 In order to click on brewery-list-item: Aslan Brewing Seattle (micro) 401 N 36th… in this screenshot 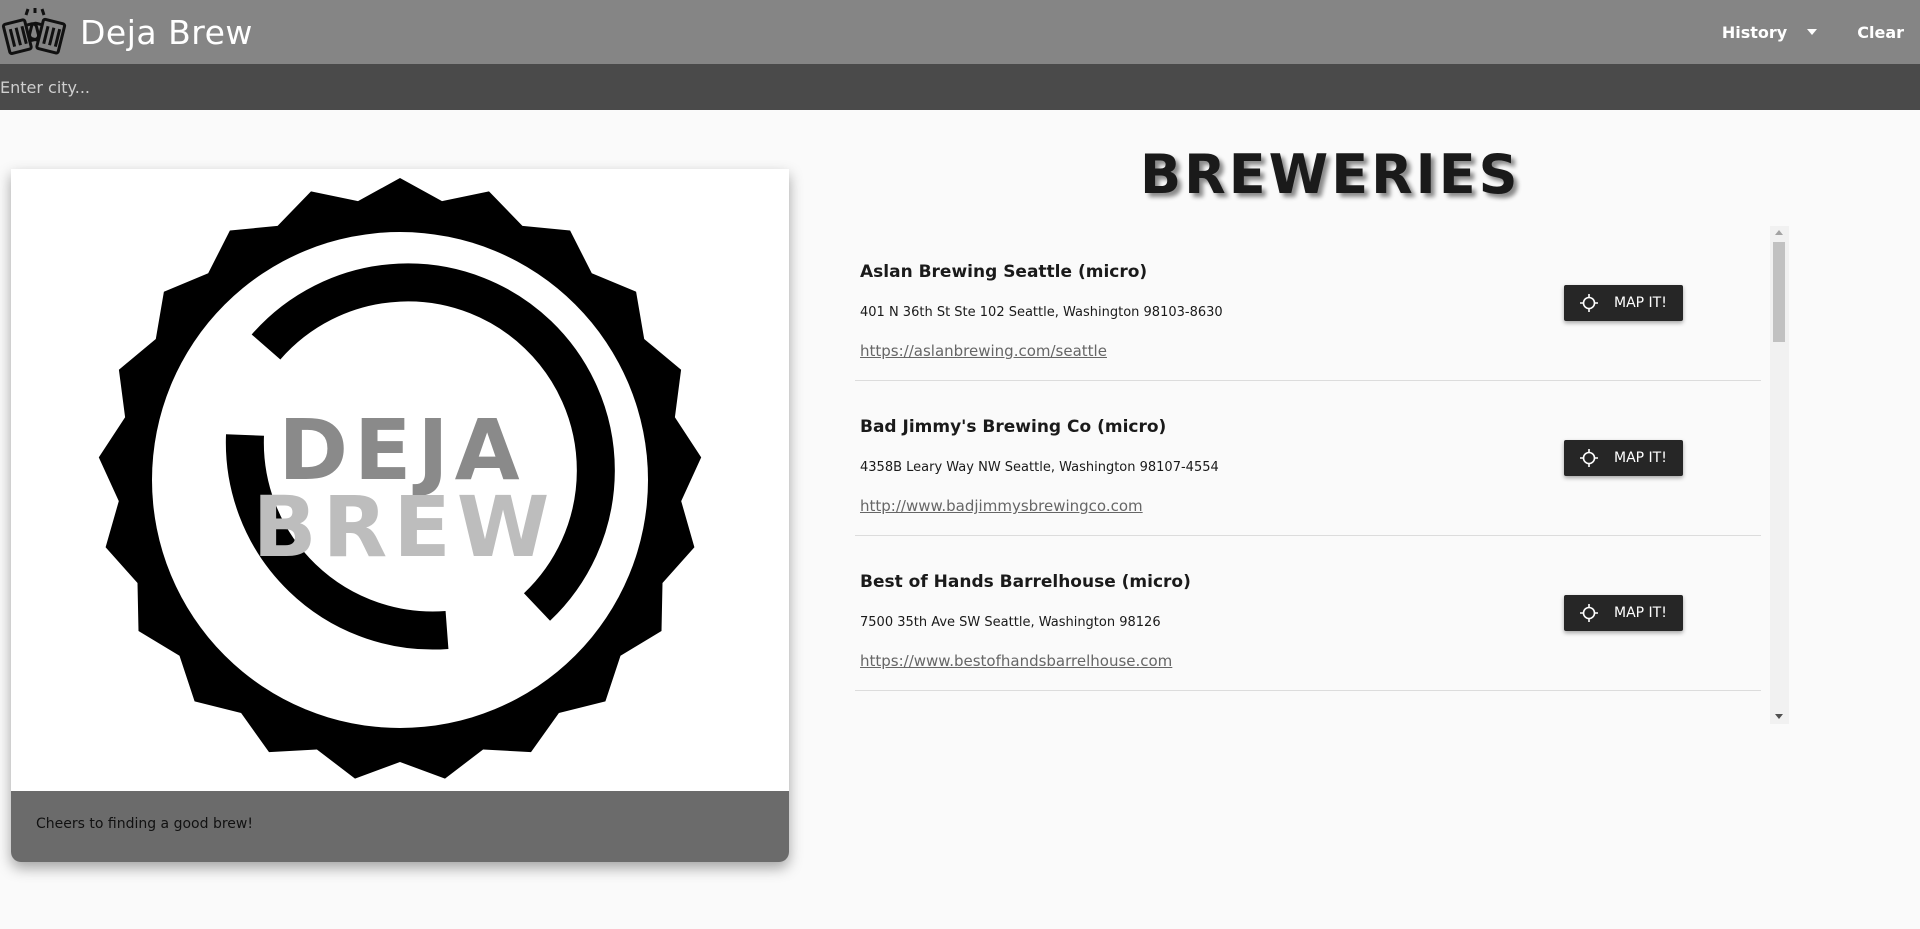, I will do `click(1308, 303)`.